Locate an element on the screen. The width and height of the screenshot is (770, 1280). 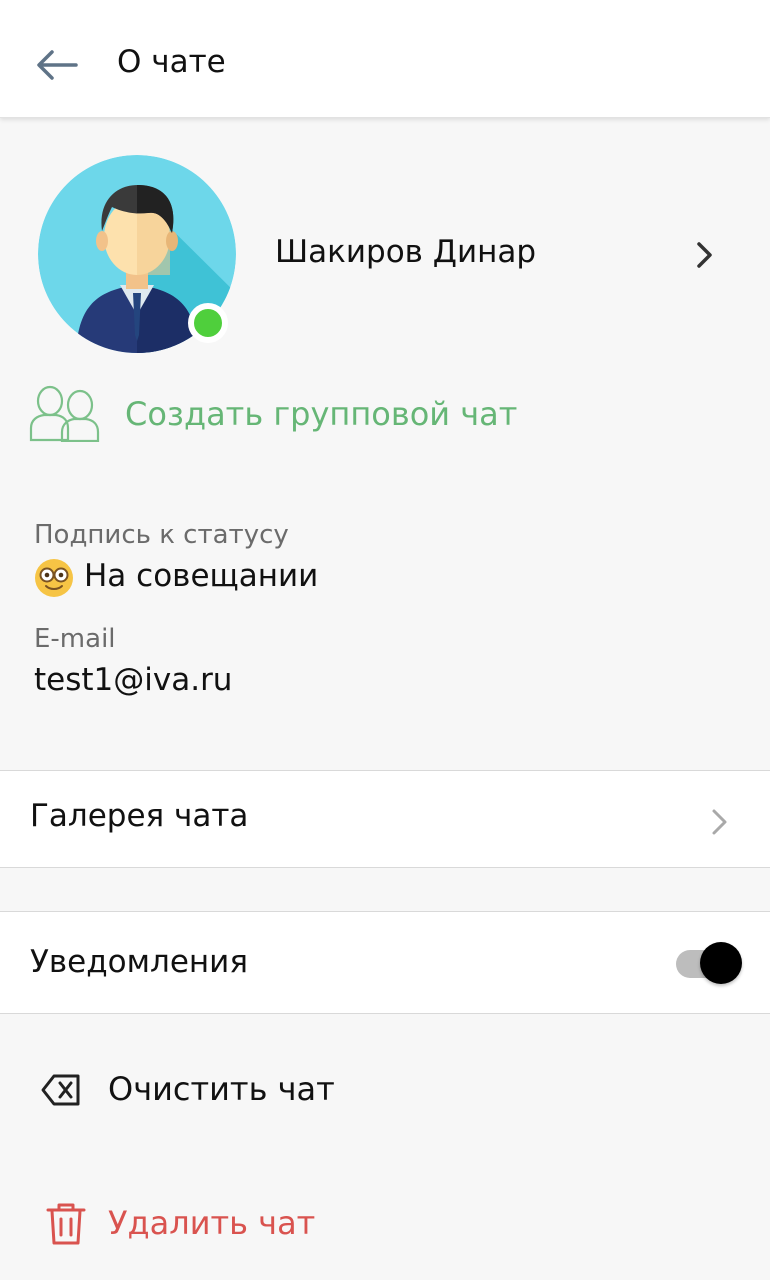
gallery-label: Галерея чата is located at coordinates (139, 816).